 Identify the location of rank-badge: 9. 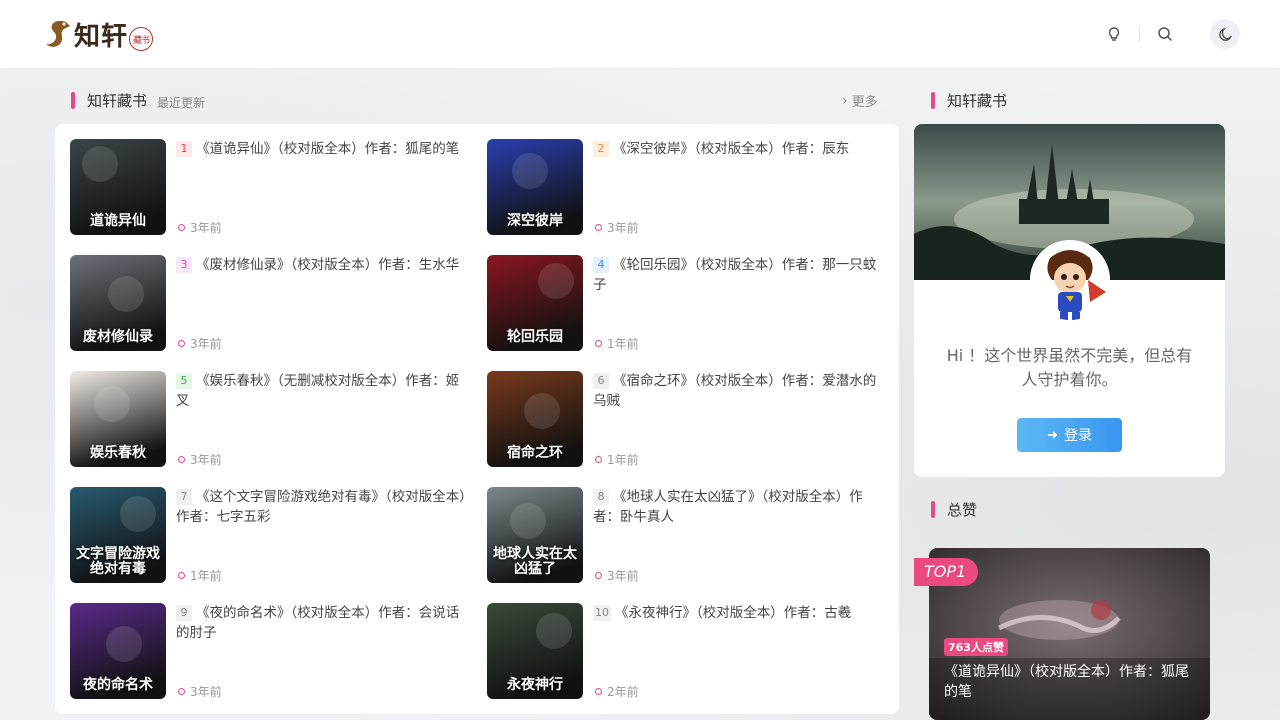
(184, 613).